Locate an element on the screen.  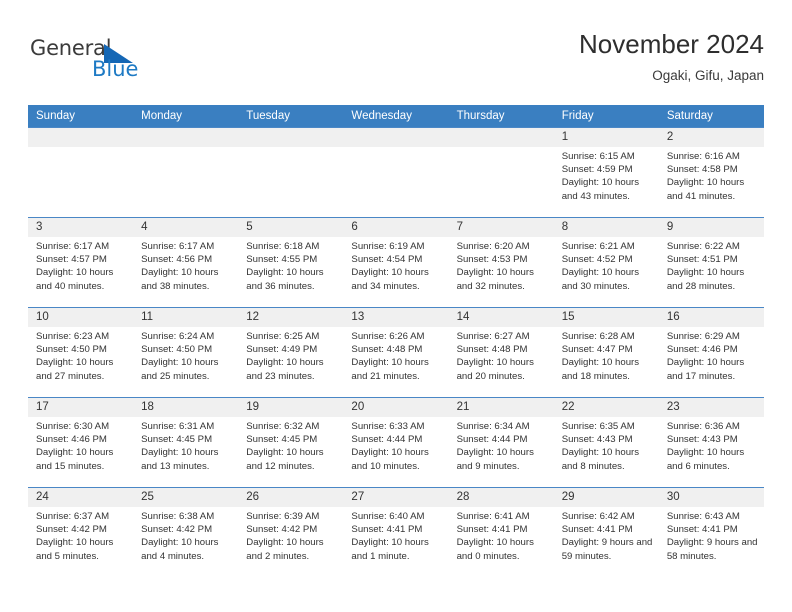
daylight-text: Daylight: 10 hours and 2 minutes. is located at coordinates (285, 549).